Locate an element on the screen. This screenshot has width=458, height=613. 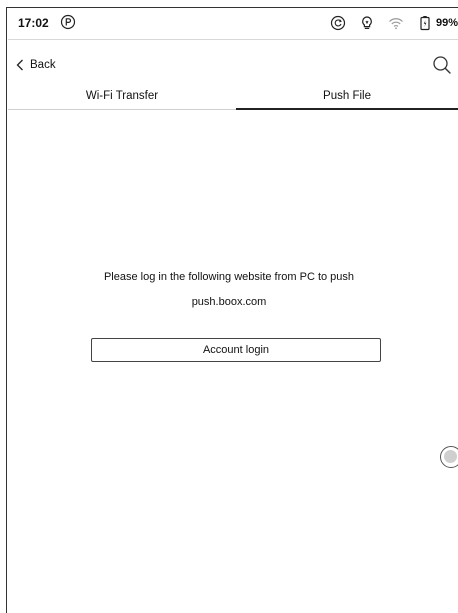
status-divider is located at coordinates (233, 39).